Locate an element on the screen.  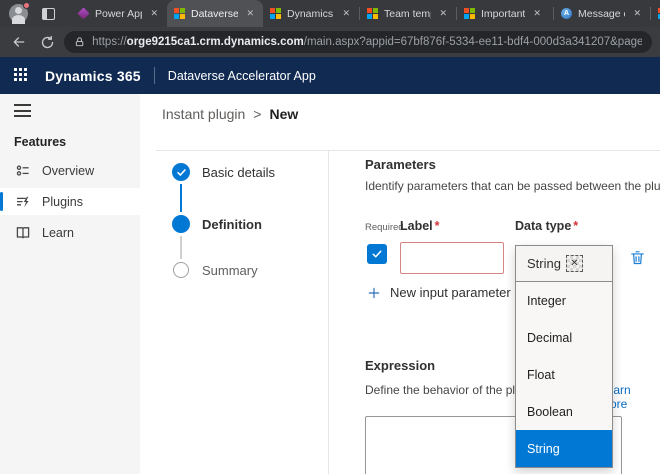
brand-title: Dynamics 365 is located at coordinates (93, 75).